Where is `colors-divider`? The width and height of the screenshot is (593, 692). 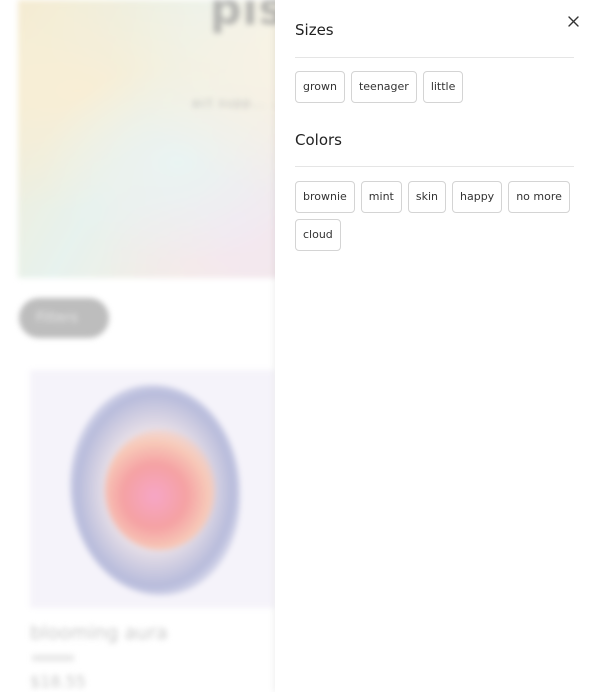
colors-divider is located at coordinates (434, 166).